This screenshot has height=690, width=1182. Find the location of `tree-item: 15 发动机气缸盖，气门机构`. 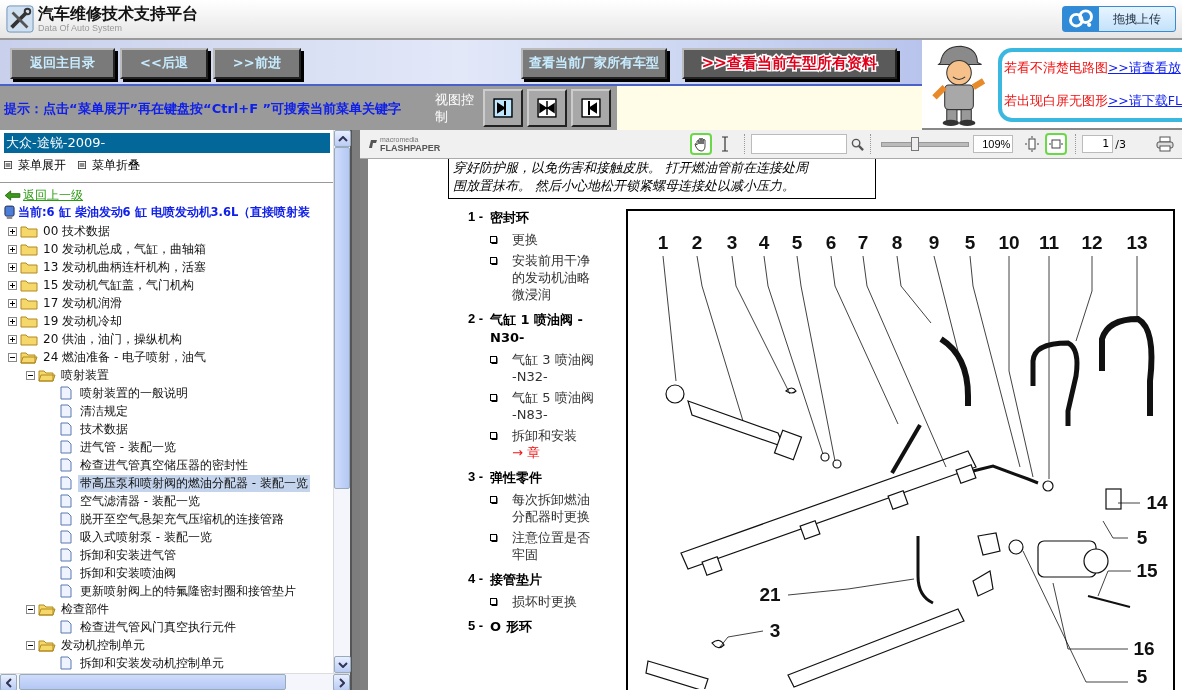

tree-item: 15 发动机气缸盖，气门机构 is located at coordinates (119, 285).